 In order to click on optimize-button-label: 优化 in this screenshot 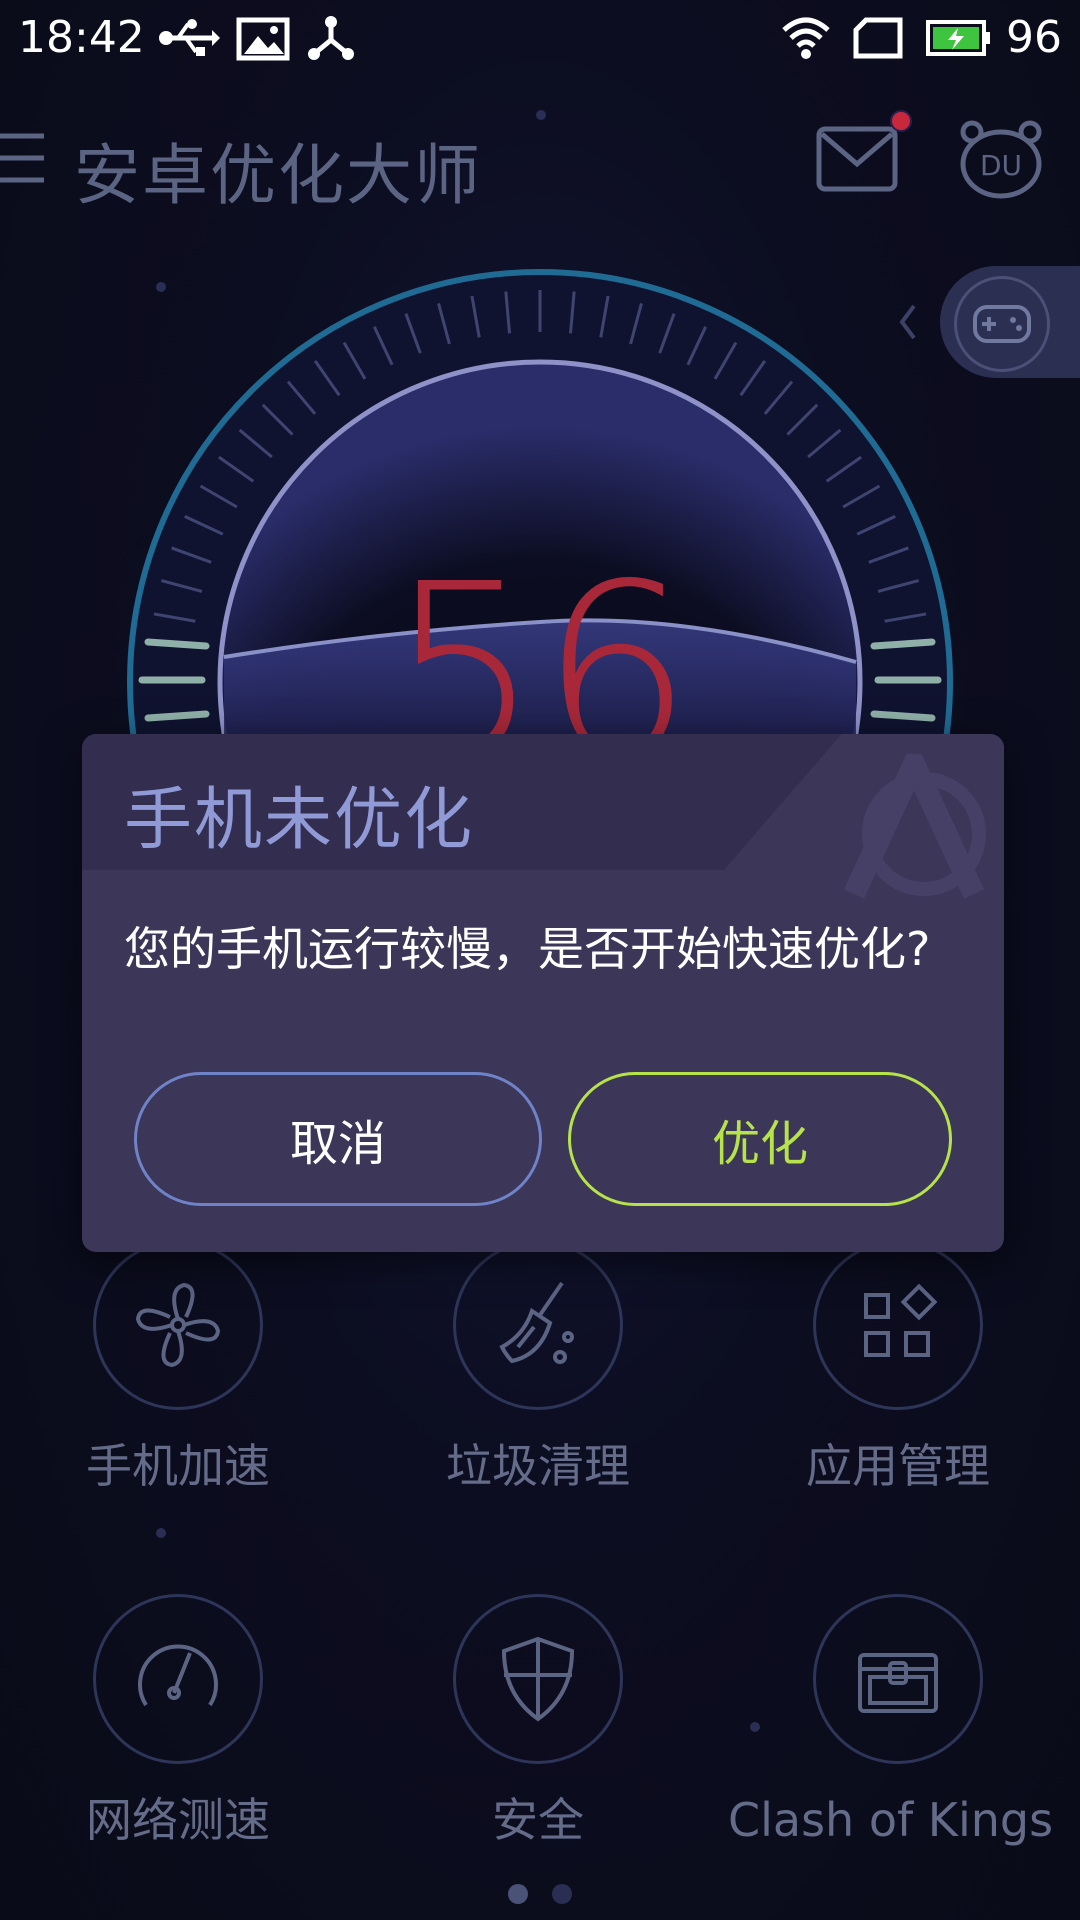, I will do `click(759, 1144)`.